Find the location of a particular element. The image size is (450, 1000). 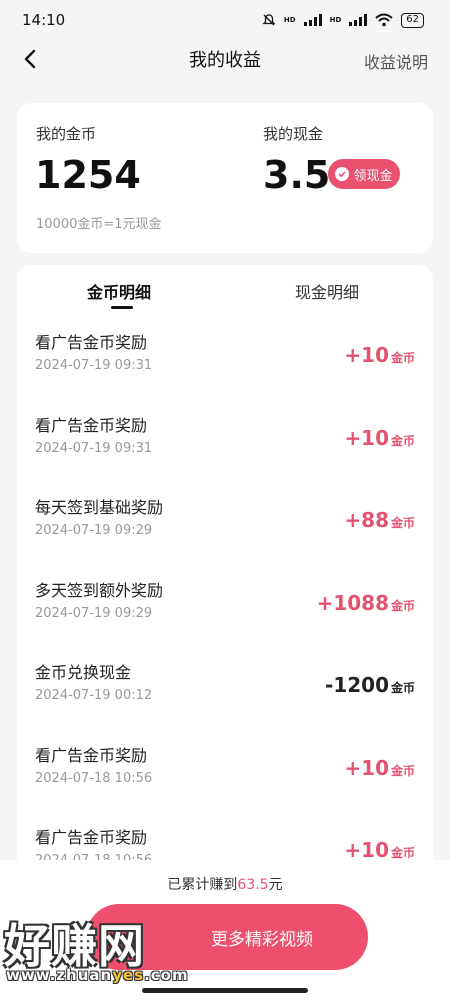

amount-value: +1088 is located at coordinates (352, 602).